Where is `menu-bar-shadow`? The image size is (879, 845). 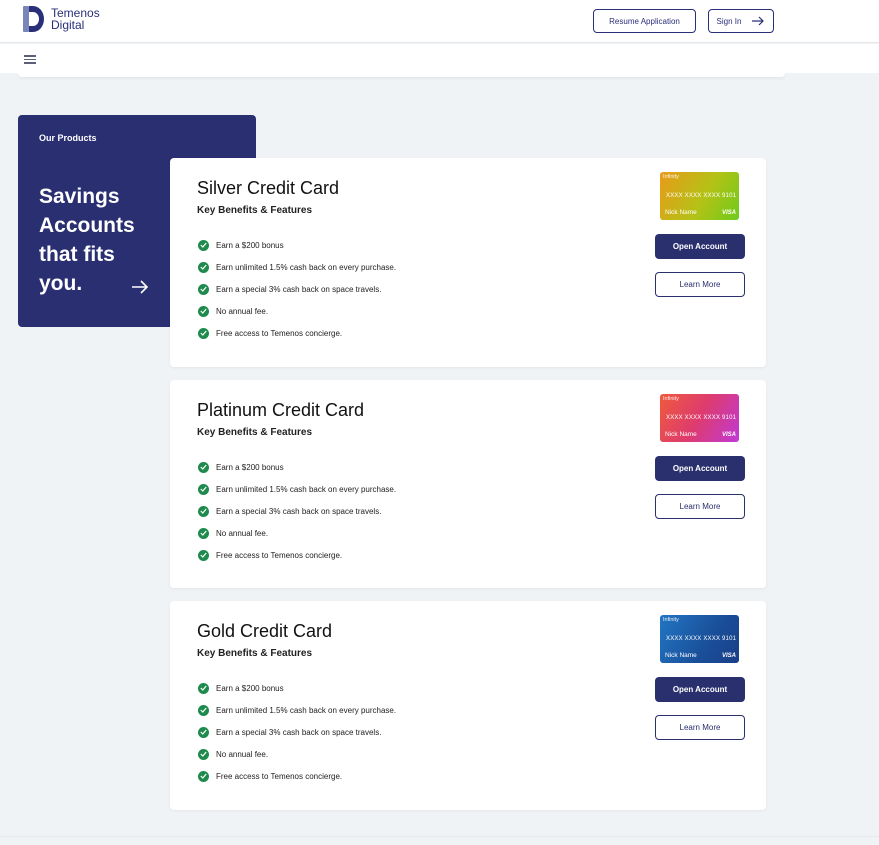
menu-bar-shadow is located at coordinates (401, 74).